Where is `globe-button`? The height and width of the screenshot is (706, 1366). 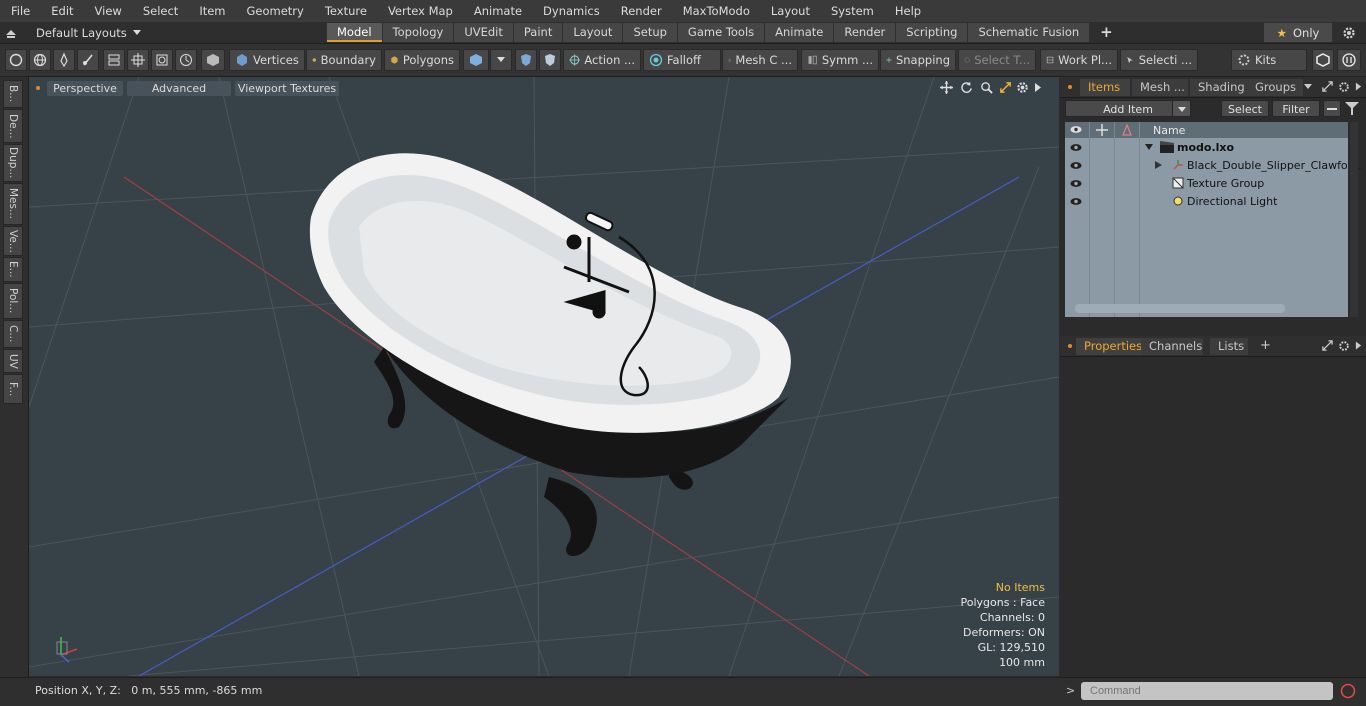
globe-button is located at coordinates (40, 60).